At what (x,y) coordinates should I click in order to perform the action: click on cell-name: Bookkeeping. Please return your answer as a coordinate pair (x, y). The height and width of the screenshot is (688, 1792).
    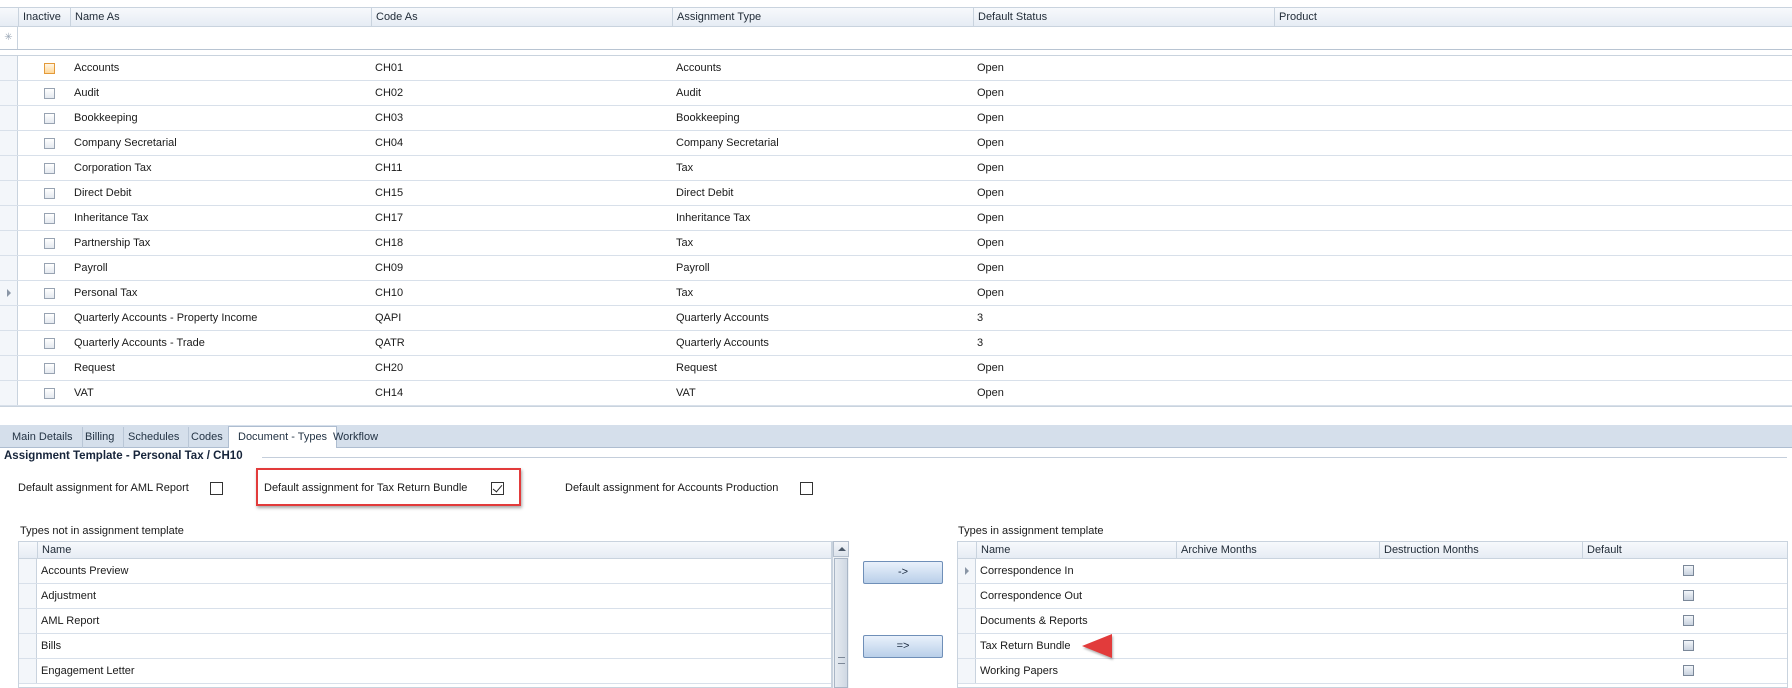
    Looking at the image, I should click on (220, 118).